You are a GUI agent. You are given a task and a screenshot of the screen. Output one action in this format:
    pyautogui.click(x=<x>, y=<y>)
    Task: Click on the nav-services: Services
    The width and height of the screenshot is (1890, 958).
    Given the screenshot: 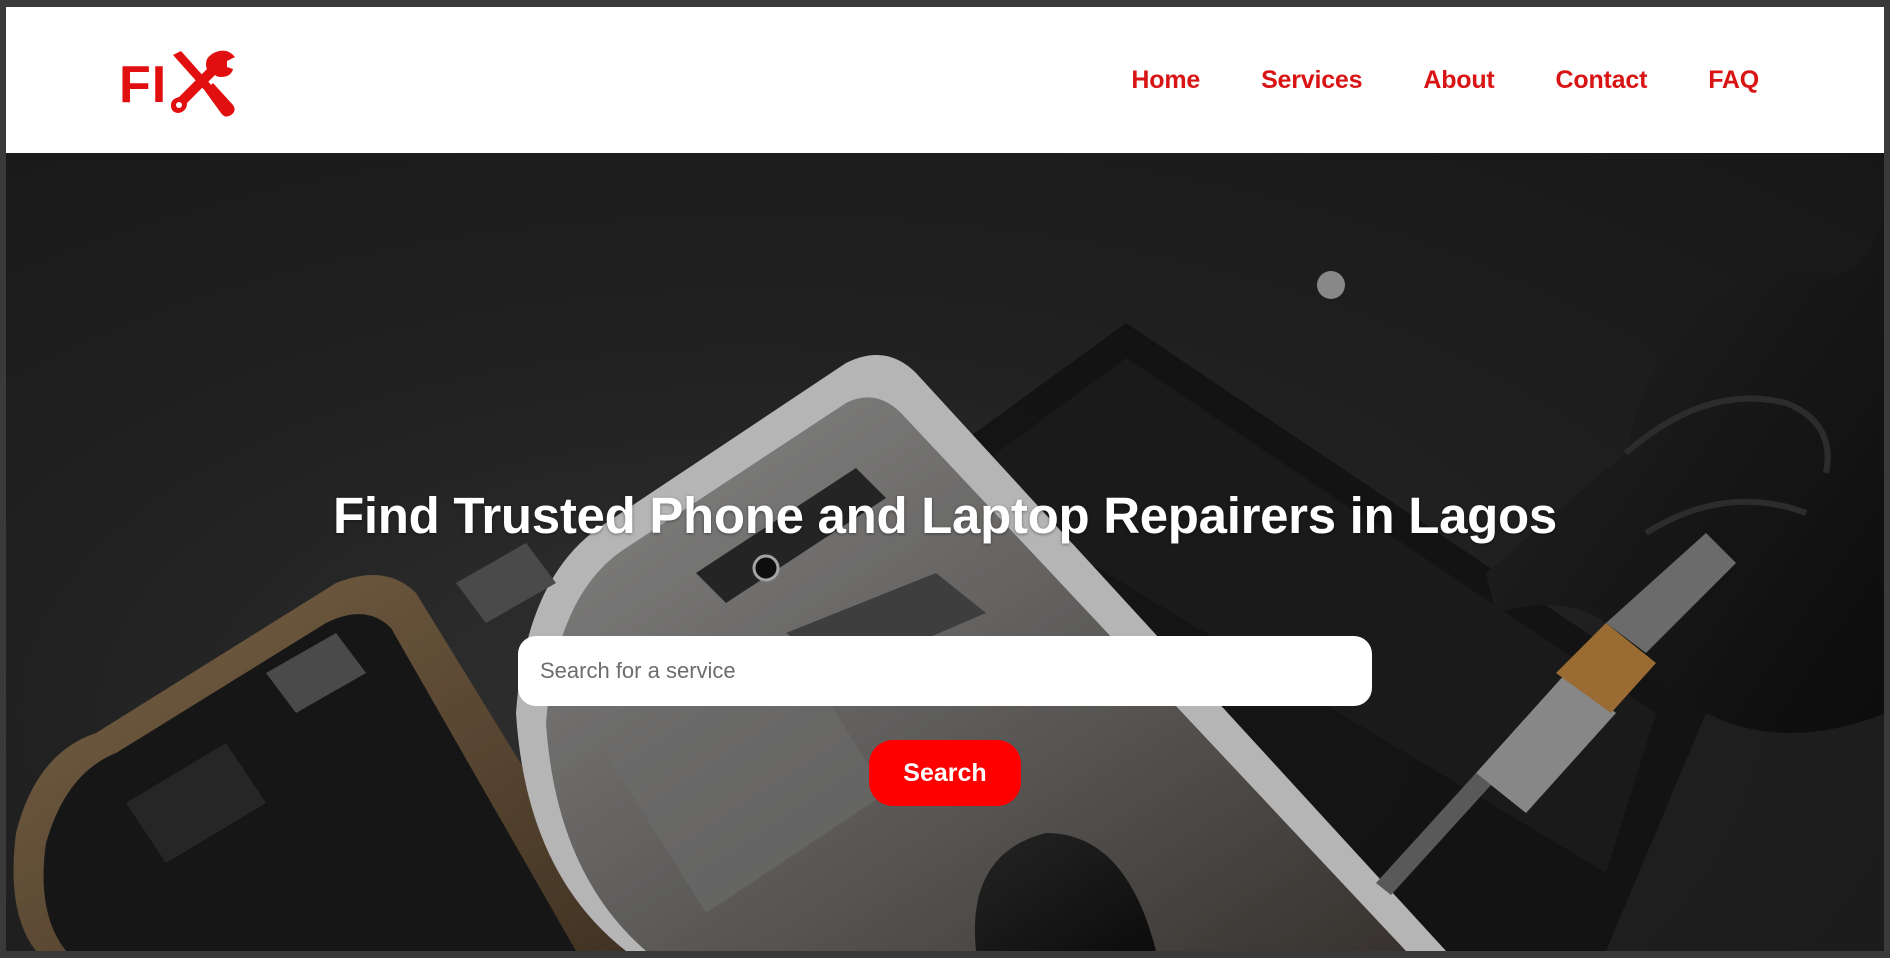 What is the action you would take?
    pyautogui.click(x=1311, y=80)
    